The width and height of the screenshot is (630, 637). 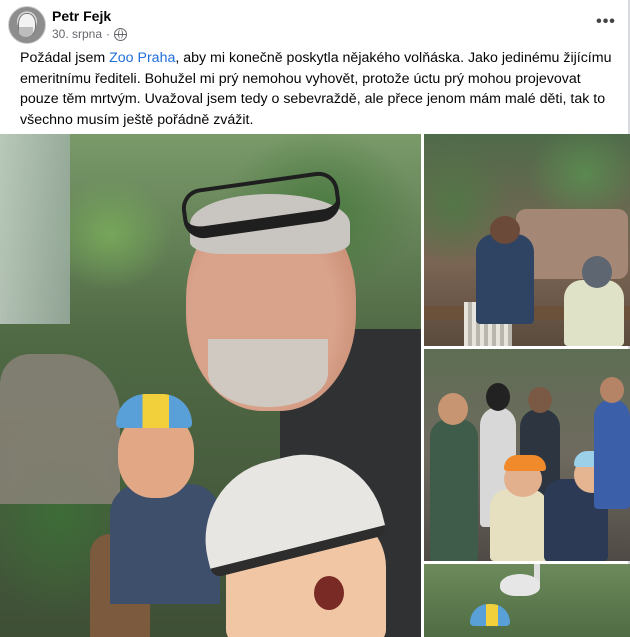 I want to click on author-avatar, so click(x=27, y=25).